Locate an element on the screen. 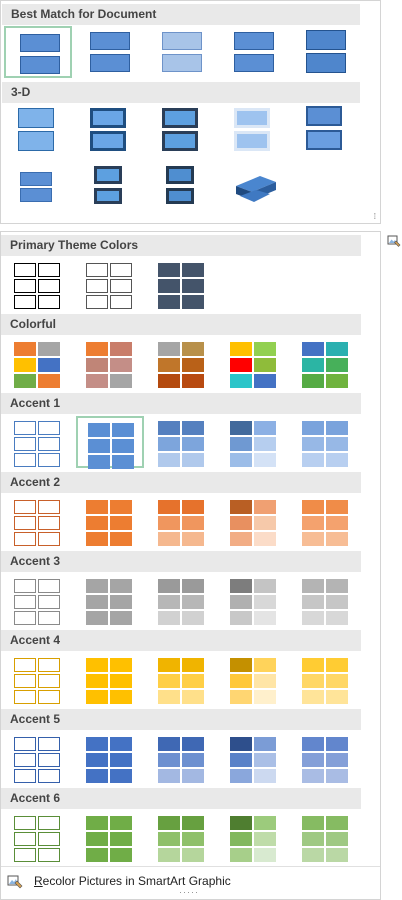 This screenshot has width=402, height=900. resize-grip-icon: ⁞ is located at coordinates (375, 216).